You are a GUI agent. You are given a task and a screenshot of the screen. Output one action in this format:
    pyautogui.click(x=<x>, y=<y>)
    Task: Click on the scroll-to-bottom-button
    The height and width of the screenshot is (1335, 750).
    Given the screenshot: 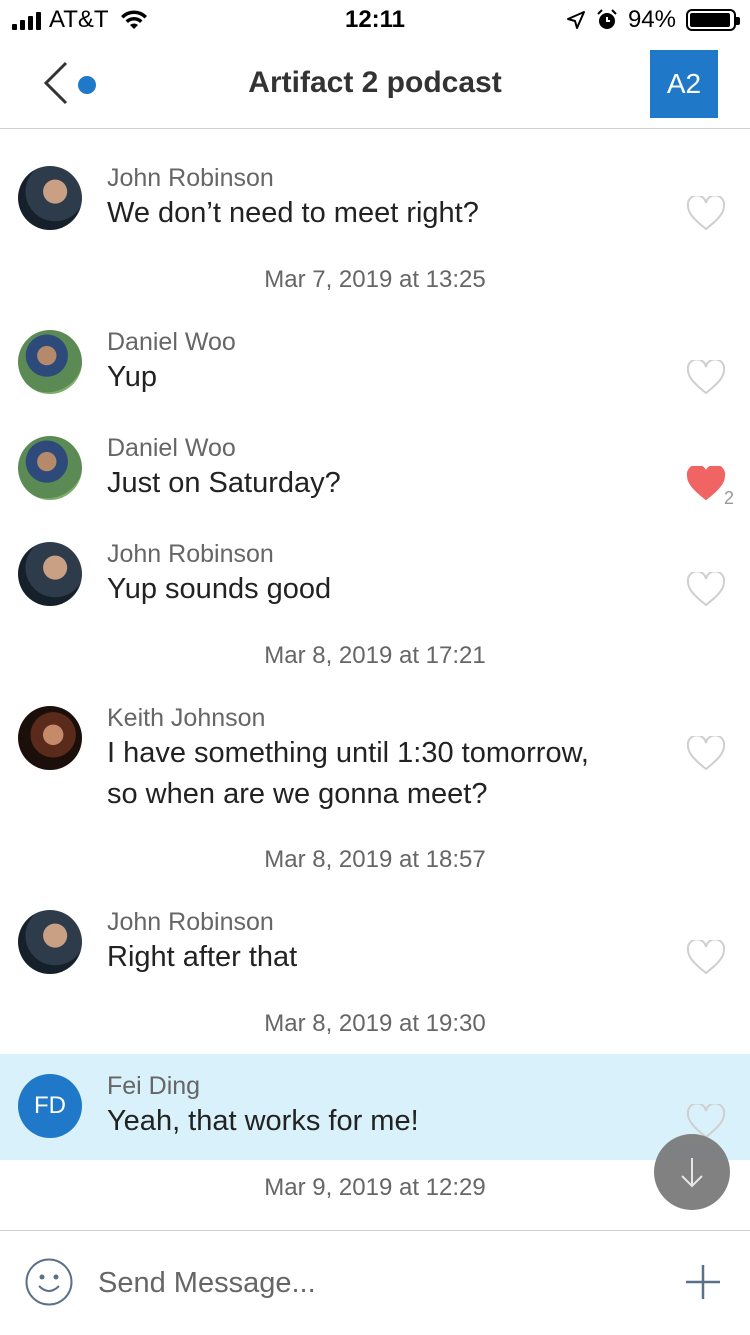 What is the action you would take?
    pyautogui.click(x=692, y=1172)
    